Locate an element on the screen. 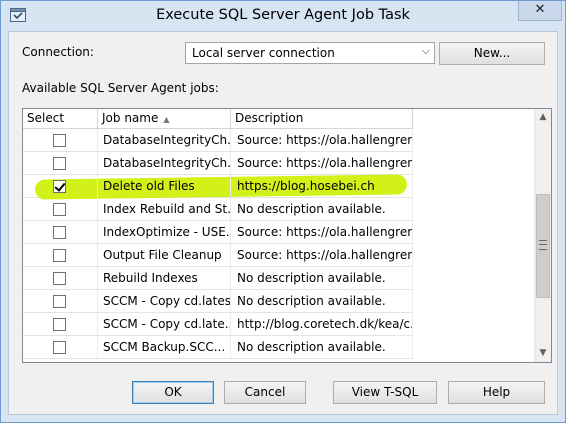  close-button: ✕ is located at coordinates (540, 11).